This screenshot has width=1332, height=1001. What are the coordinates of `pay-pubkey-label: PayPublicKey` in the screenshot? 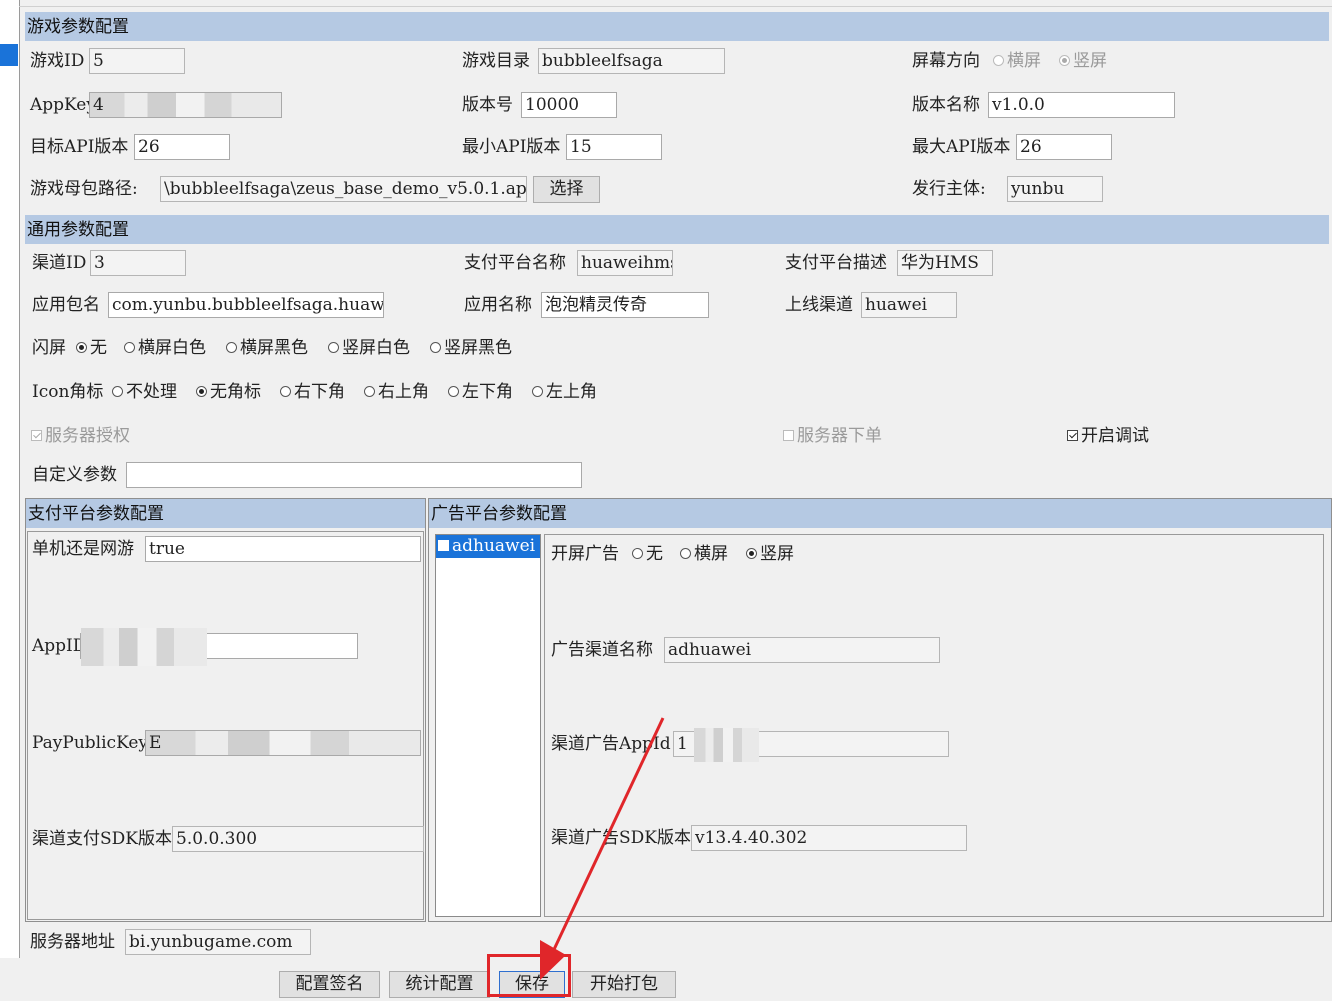 It's located at (90, 743).